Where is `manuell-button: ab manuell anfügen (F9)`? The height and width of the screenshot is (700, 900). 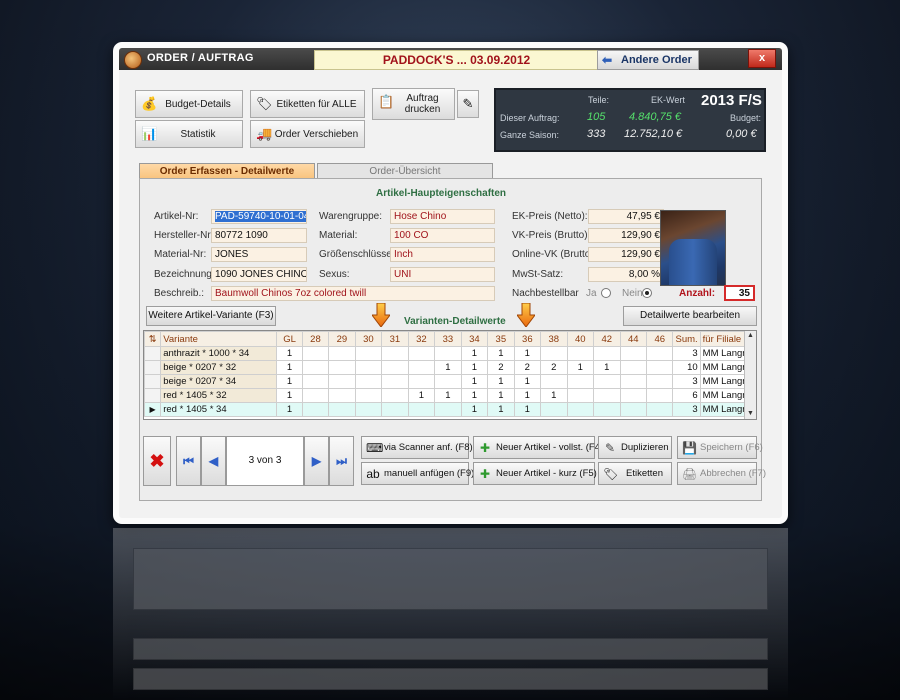
manuell-button: ab manuell anfügen (F9) is located at coordinates (417, 473).